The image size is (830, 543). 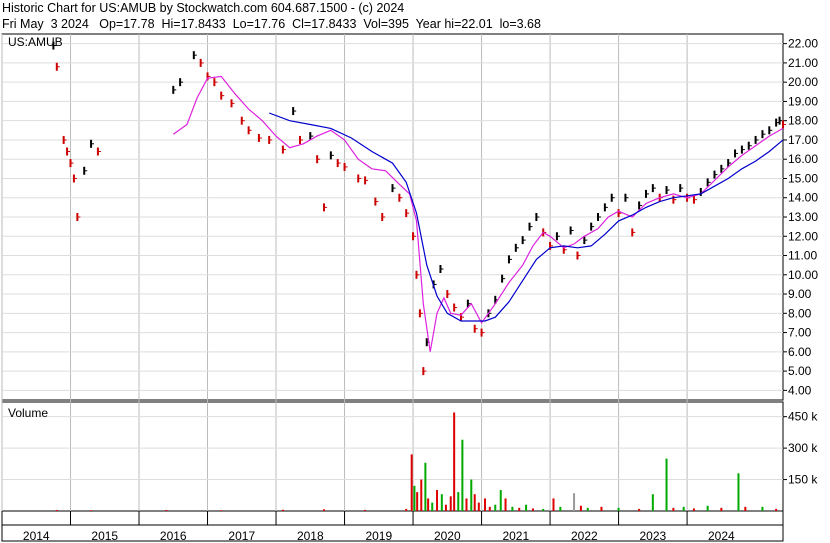 What do you see at coordinates (800, 371) in the screenshot?
I see `price-tick-label: 5.00` at bounding box center [800, 371].